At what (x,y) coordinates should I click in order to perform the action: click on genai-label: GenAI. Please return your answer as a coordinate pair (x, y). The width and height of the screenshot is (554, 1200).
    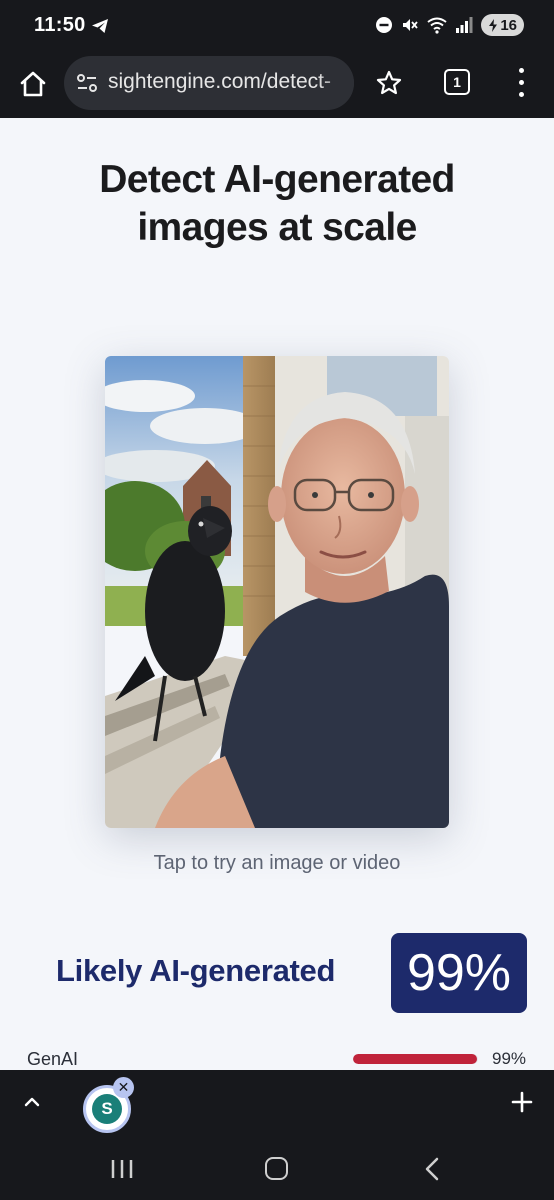
    Looking at the image, I should click on (53, 1059).